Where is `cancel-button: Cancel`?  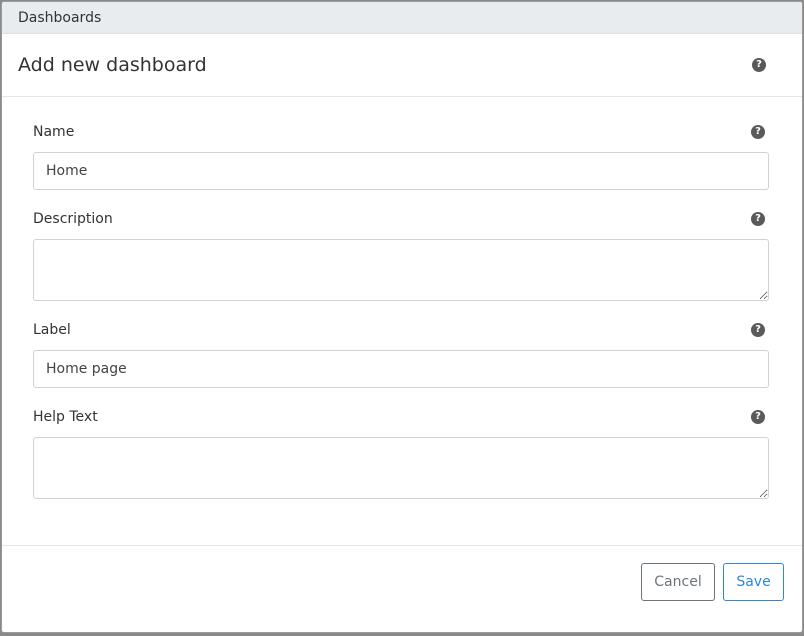 cancel-button: Cancel is located at coordinates (678, 582).